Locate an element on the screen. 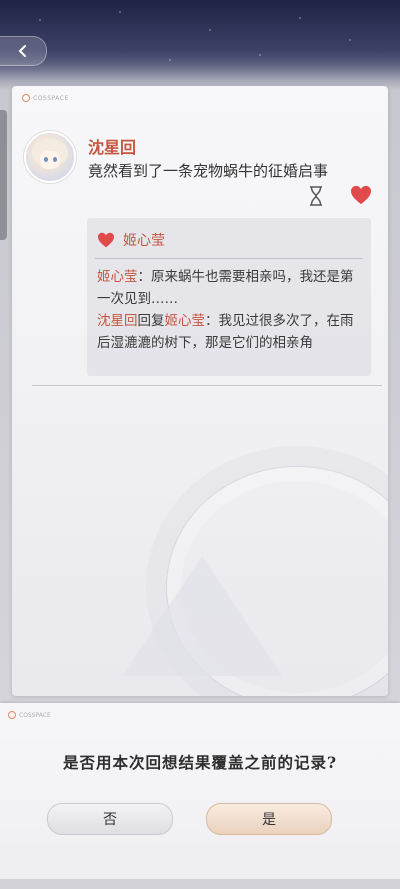  author-name: 沈星回 is located at coordinates (112, 146).